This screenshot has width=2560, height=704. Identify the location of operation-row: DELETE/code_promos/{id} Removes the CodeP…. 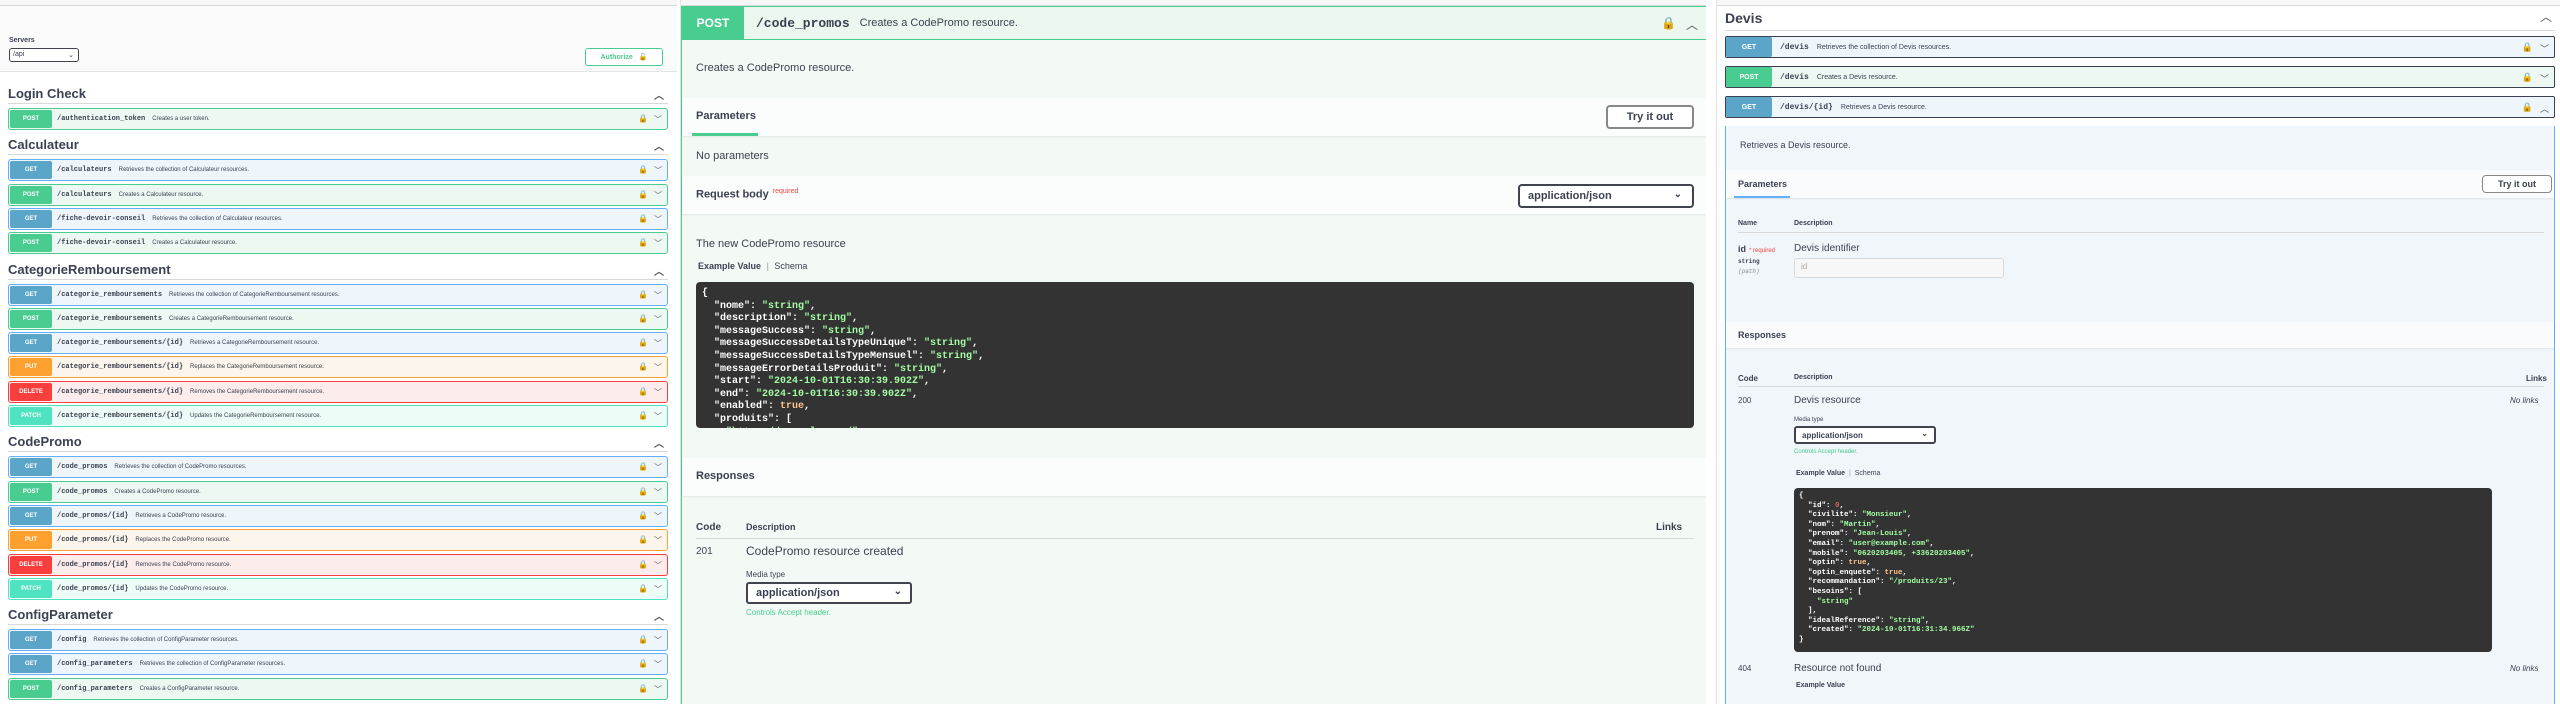
(338, 564).